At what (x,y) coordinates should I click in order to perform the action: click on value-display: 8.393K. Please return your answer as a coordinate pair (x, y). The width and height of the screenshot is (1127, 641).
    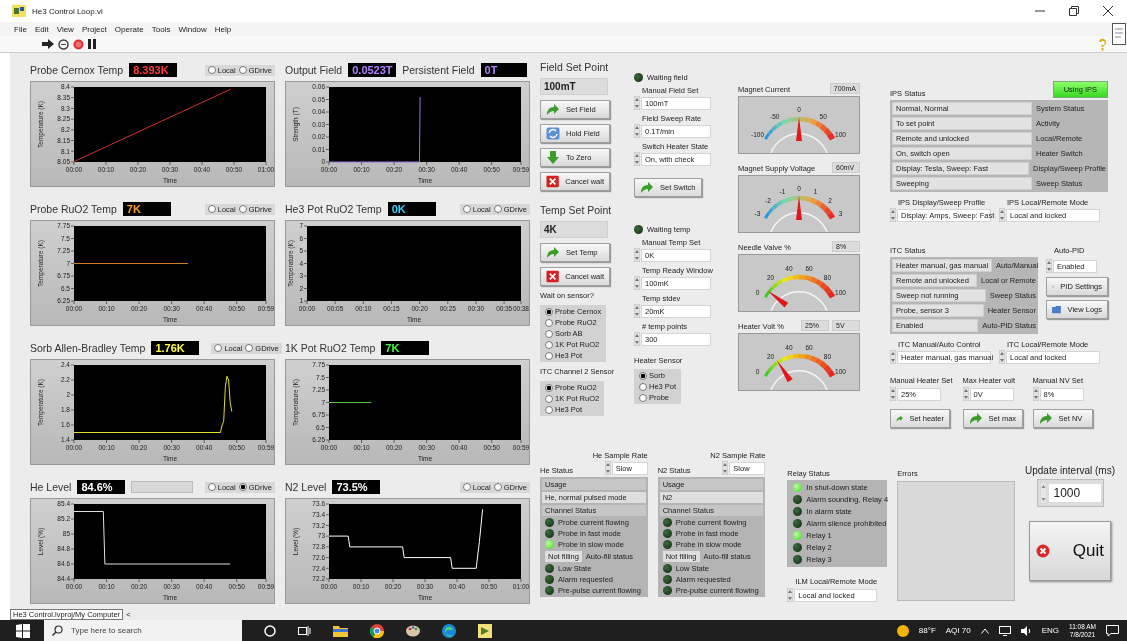
    Looking at the image, I should click on (153, 70).